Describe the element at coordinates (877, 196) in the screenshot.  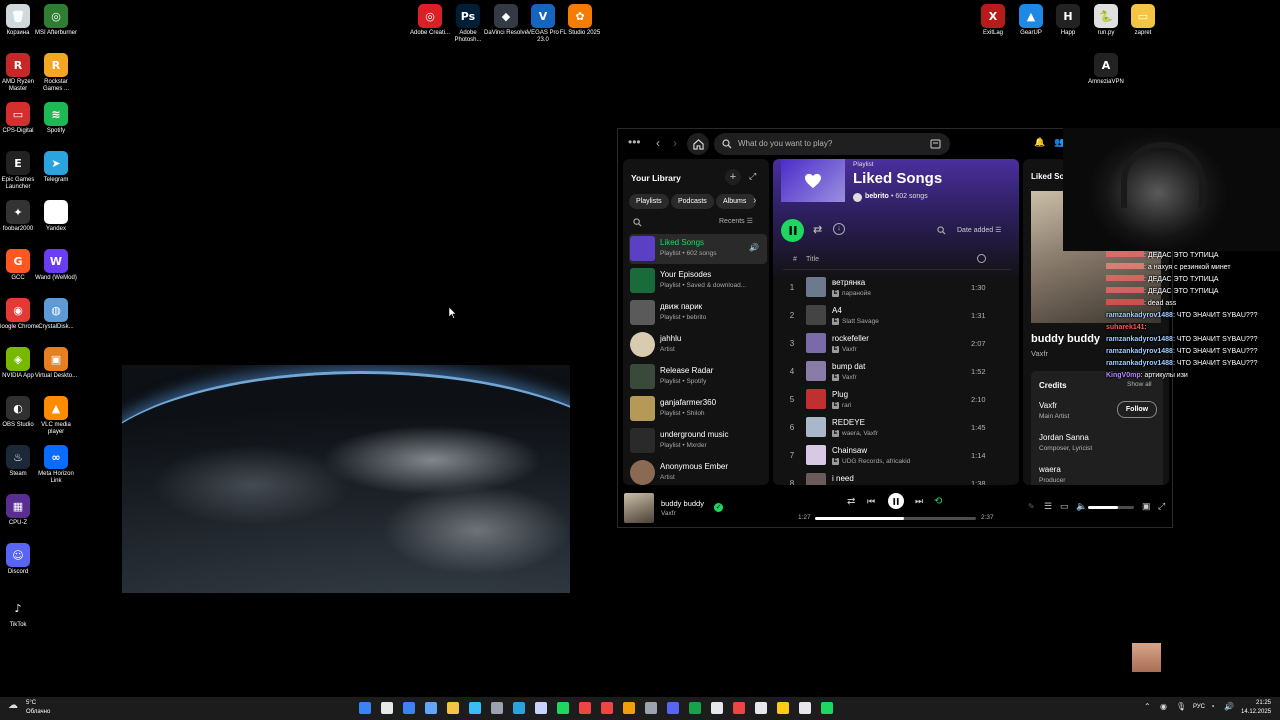
I see `playlist-owner: bebrito` at that location.